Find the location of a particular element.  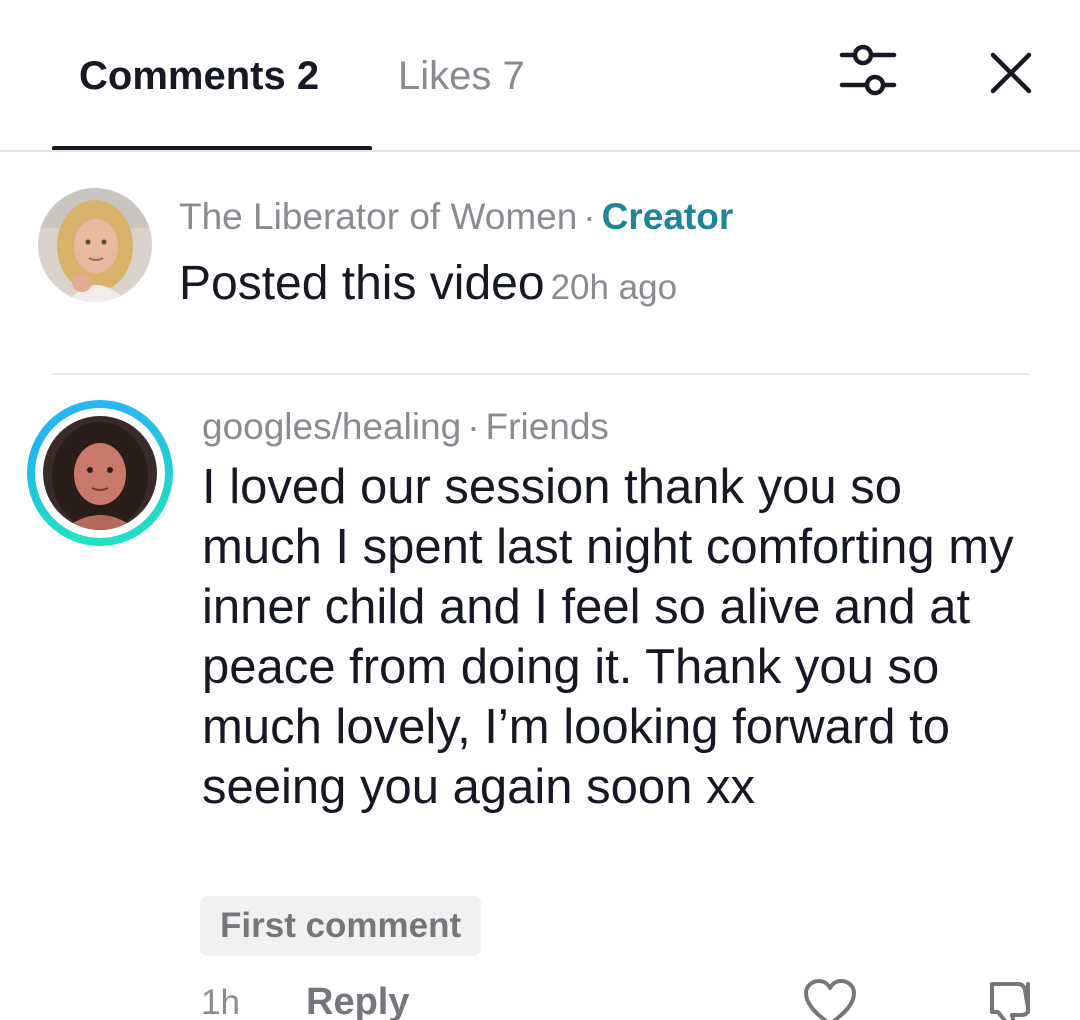

creator-avatar-image is located at coordinates (95, 245).